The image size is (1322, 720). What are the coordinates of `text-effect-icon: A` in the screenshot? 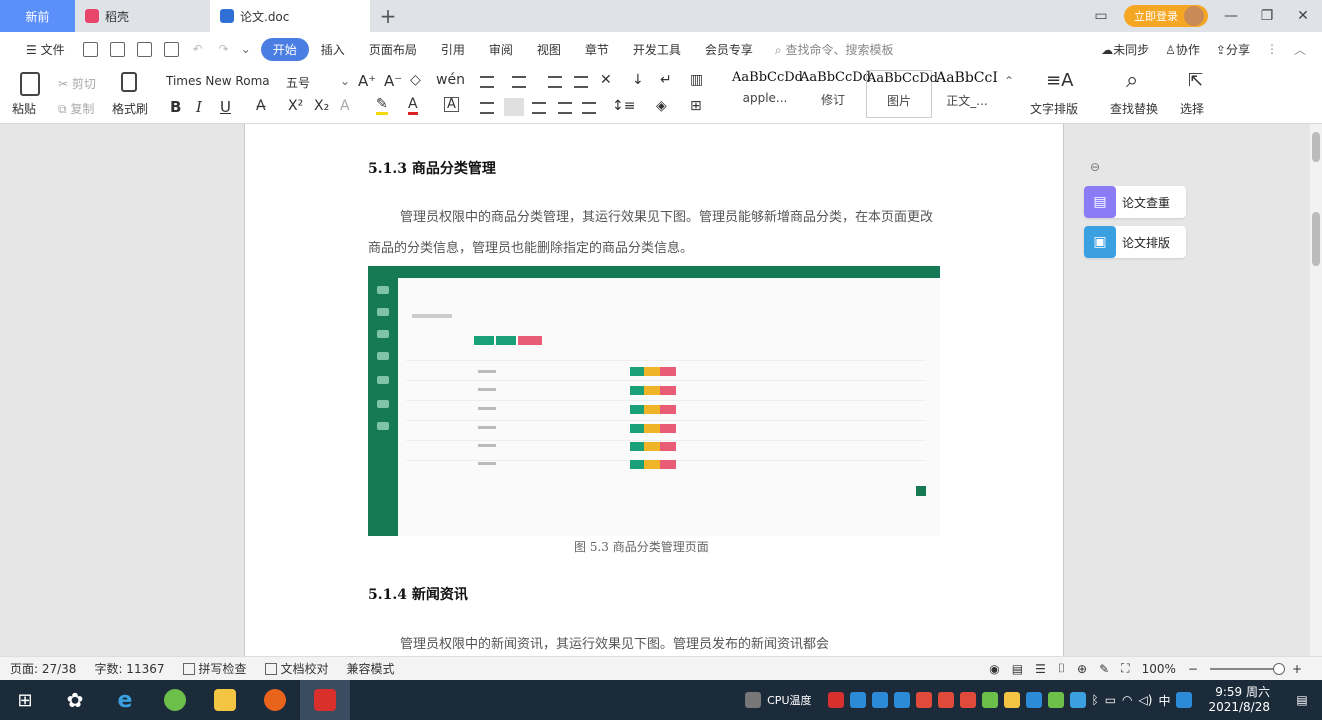 It's located at (345, 106).